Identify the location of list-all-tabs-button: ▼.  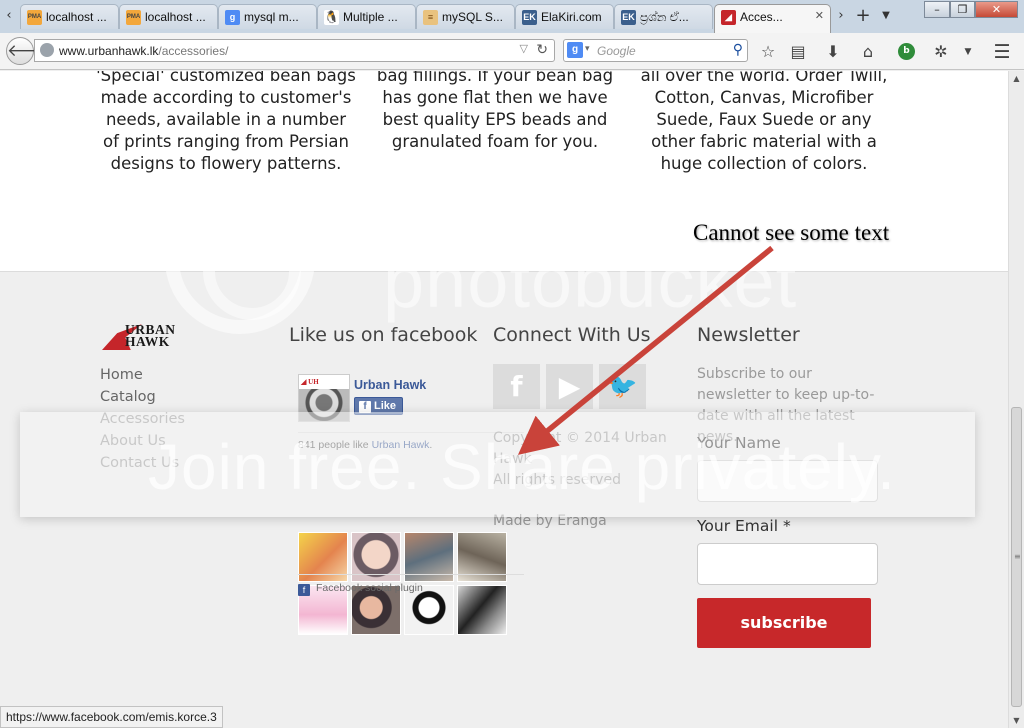
(886, 16).